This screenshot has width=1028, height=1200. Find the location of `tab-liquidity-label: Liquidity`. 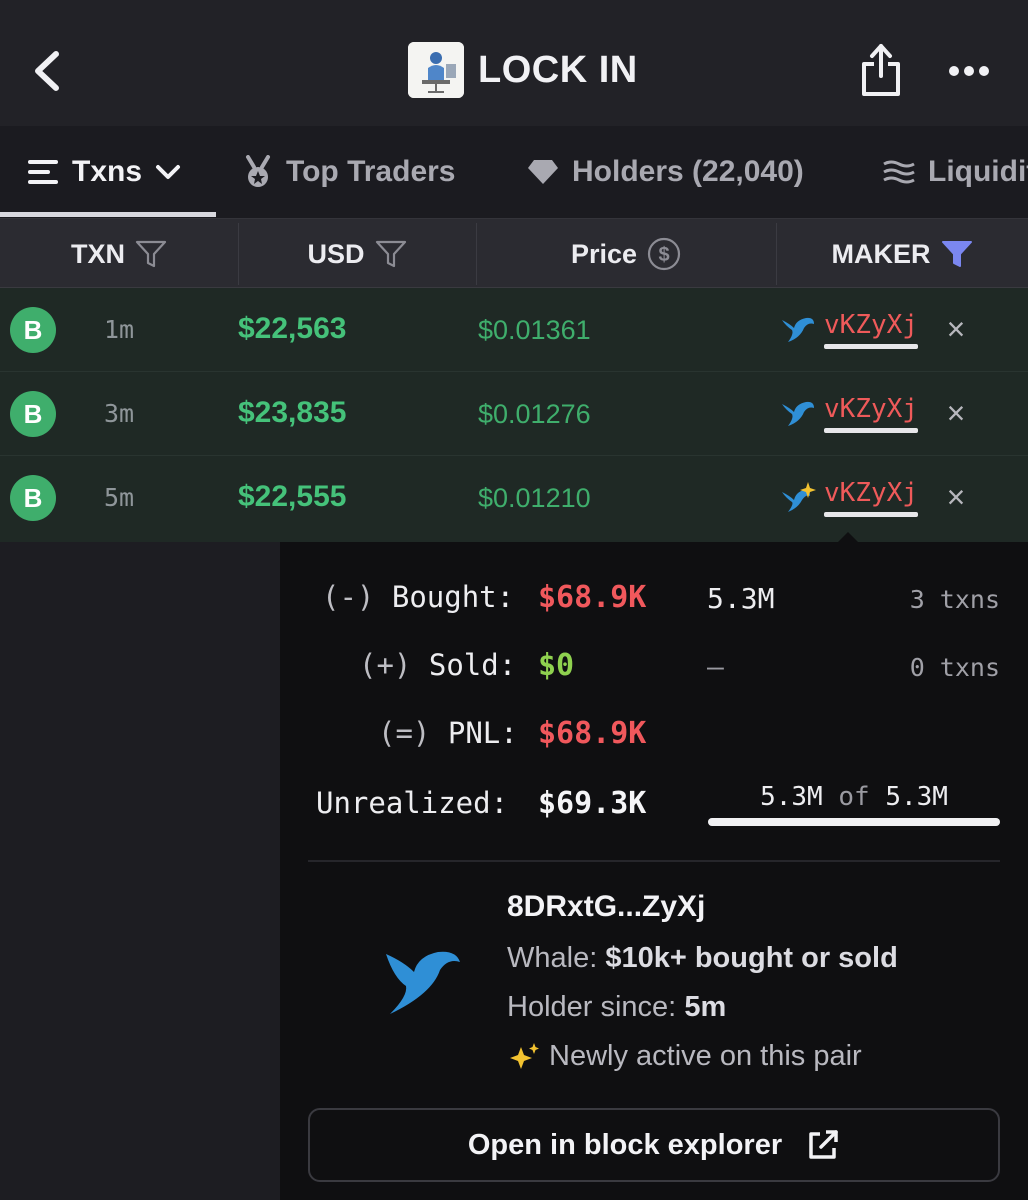

tab-liquidity-label: Liquidity is located at coordinates (978, 171).